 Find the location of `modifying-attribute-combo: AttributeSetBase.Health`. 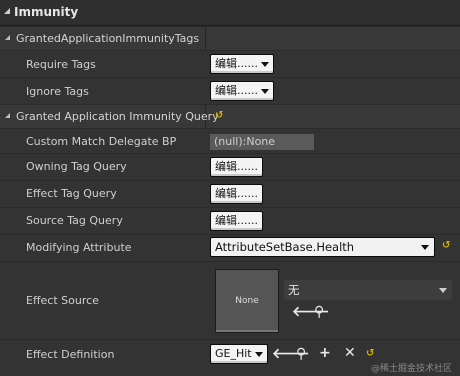

modifying-attribute-combo: AttributeSetBase.Health is located at coordinates (322, 247).